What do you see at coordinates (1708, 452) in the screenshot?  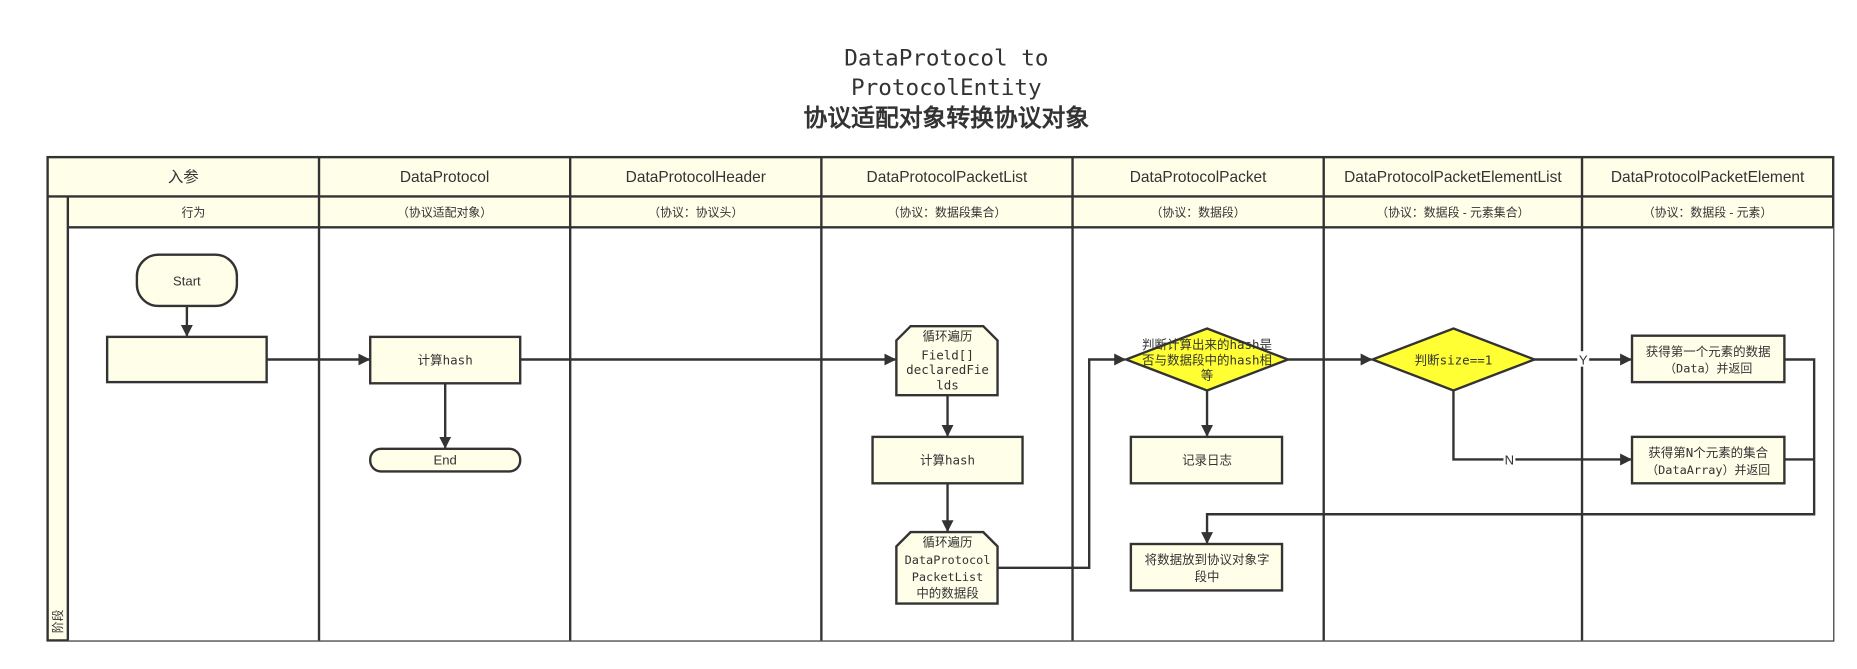 I see `get-n-line-1: 获得第N个元素的集合` at bounding box center [1708, 452].